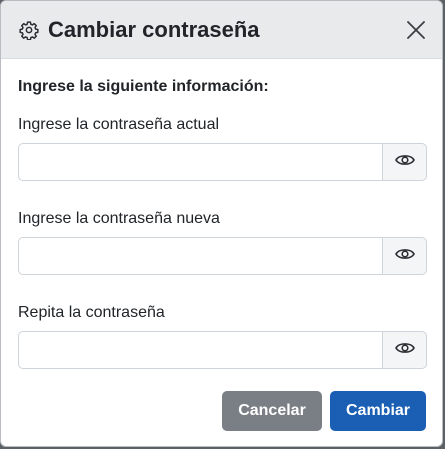 The image size is (445, 449). I want to click on new-password-group, so click(222, 256).